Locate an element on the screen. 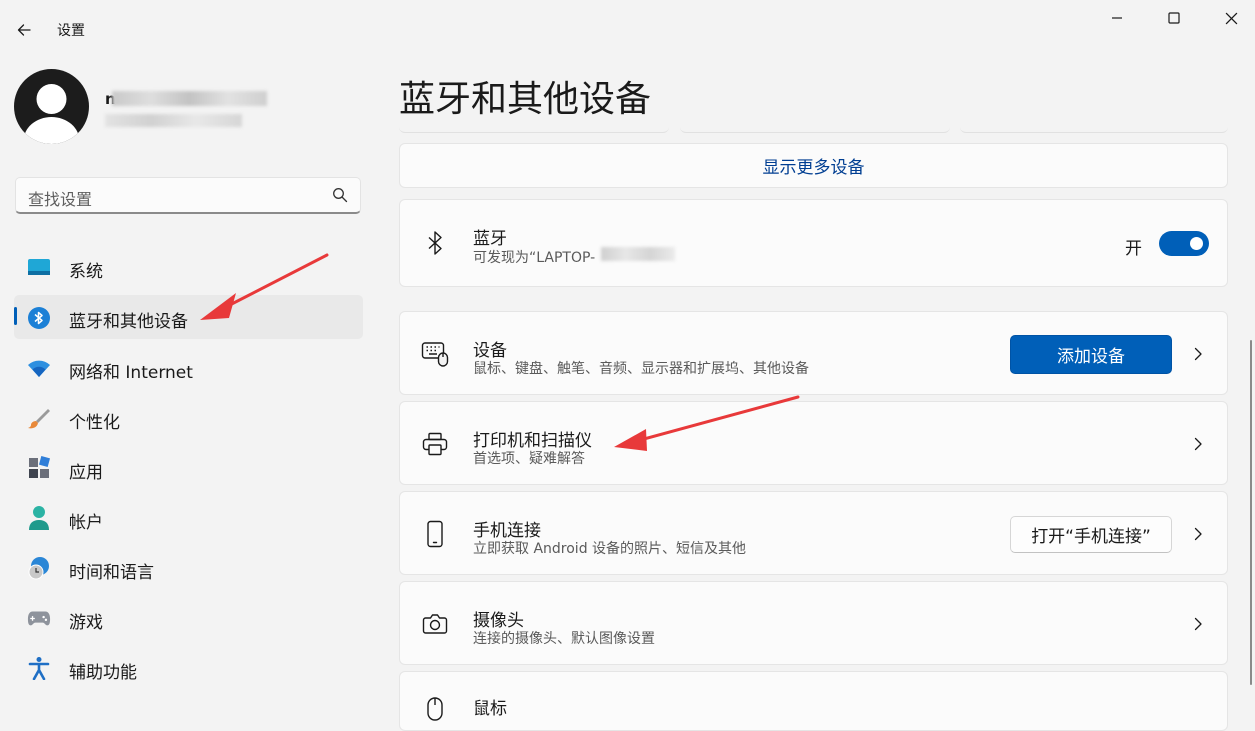 Image resolution: width=1255 pixels, height=731 pixels. annotation-arrows is located at coordinates (500, 352).